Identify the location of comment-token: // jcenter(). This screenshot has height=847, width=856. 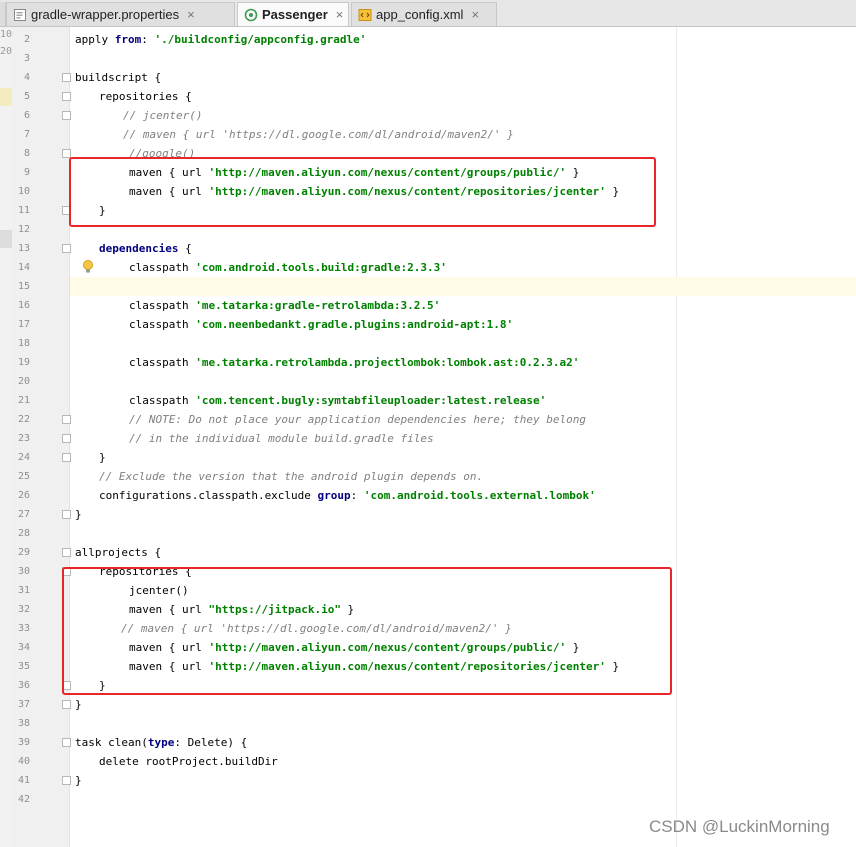
(163, 115).